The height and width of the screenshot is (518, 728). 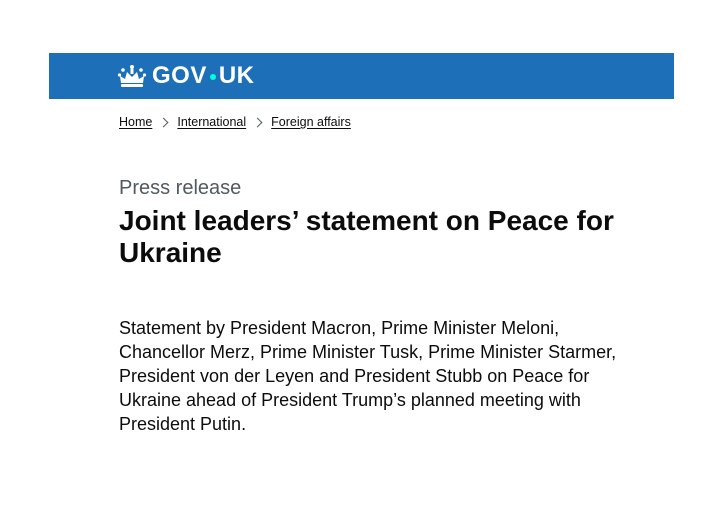 I want to click on logo-text-gov: GOV, so click(x=179, y=75).